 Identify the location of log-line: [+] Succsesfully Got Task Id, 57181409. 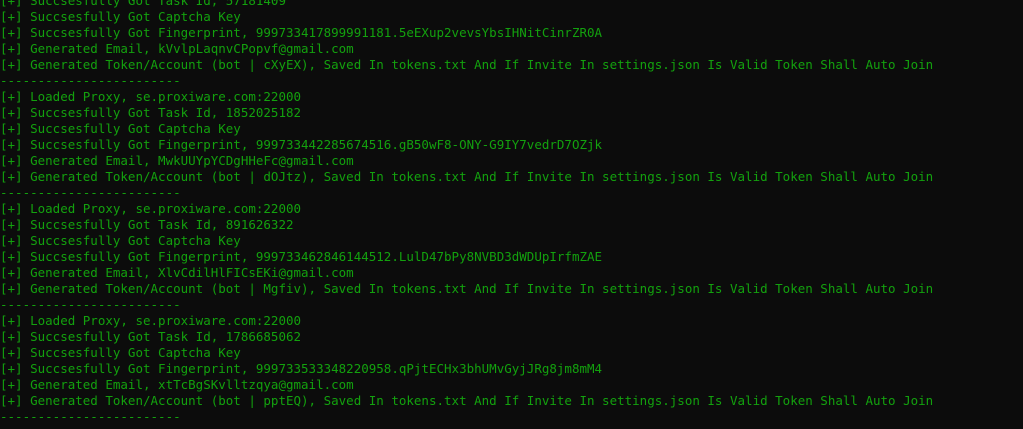
(143, 4).